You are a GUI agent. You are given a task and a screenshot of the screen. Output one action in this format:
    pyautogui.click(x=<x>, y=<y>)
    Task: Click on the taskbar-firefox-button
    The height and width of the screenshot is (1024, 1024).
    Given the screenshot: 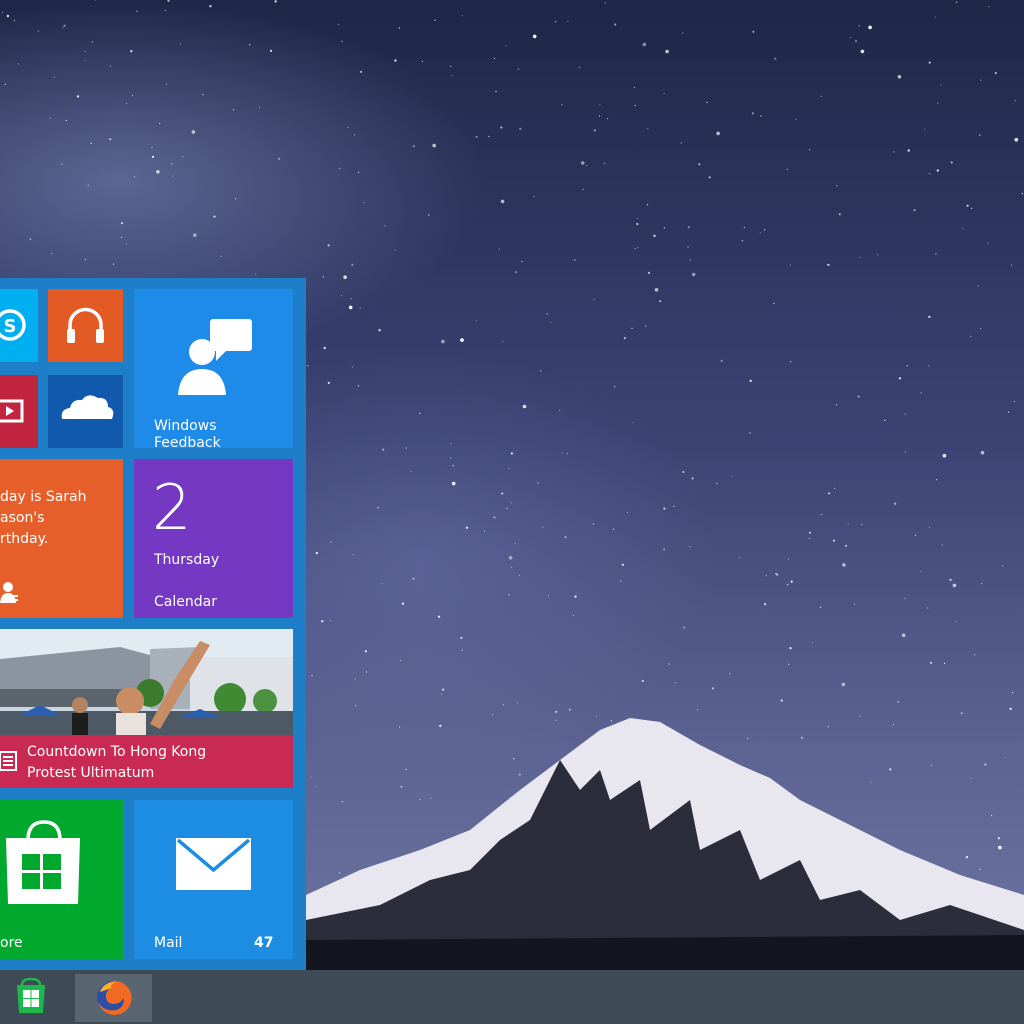 What is the action you would take?
    pyautogui.click(x=113, y=998)
    